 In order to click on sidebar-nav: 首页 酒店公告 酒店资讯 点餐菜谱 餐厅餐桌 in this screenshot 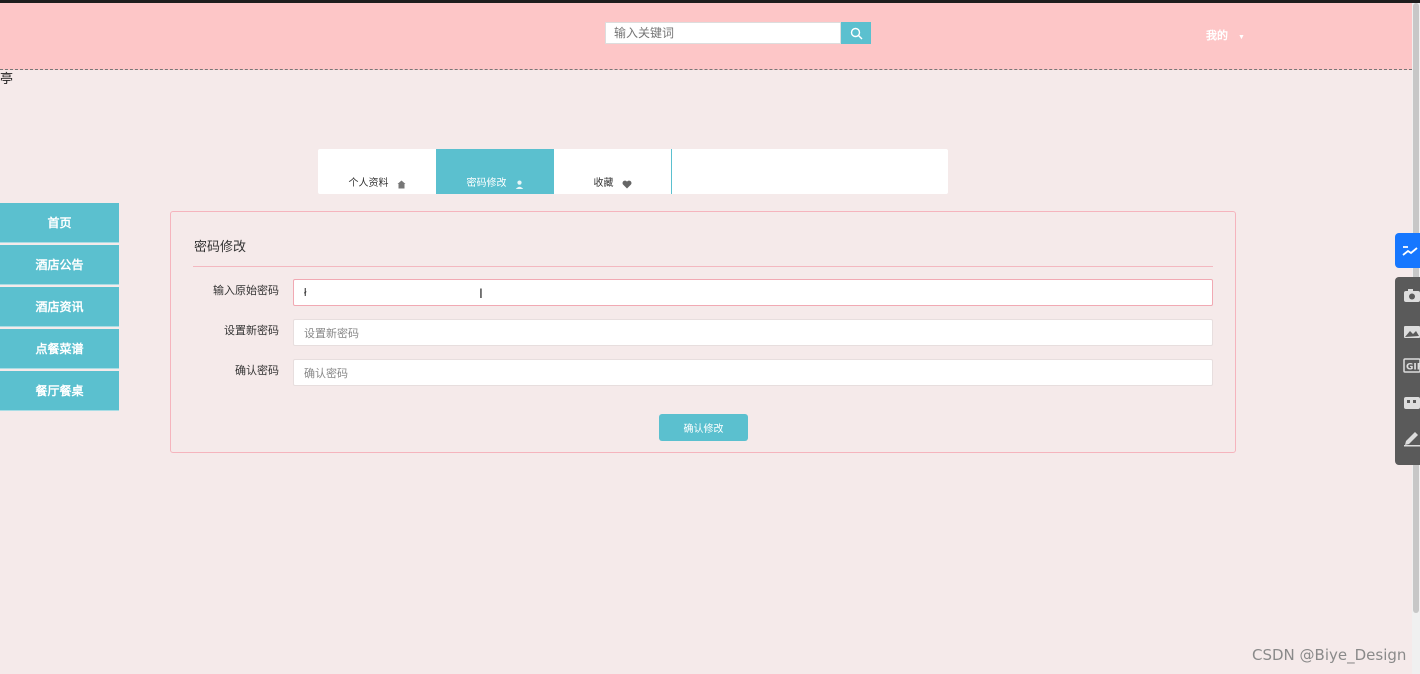, I will do `click(59, 308)`.